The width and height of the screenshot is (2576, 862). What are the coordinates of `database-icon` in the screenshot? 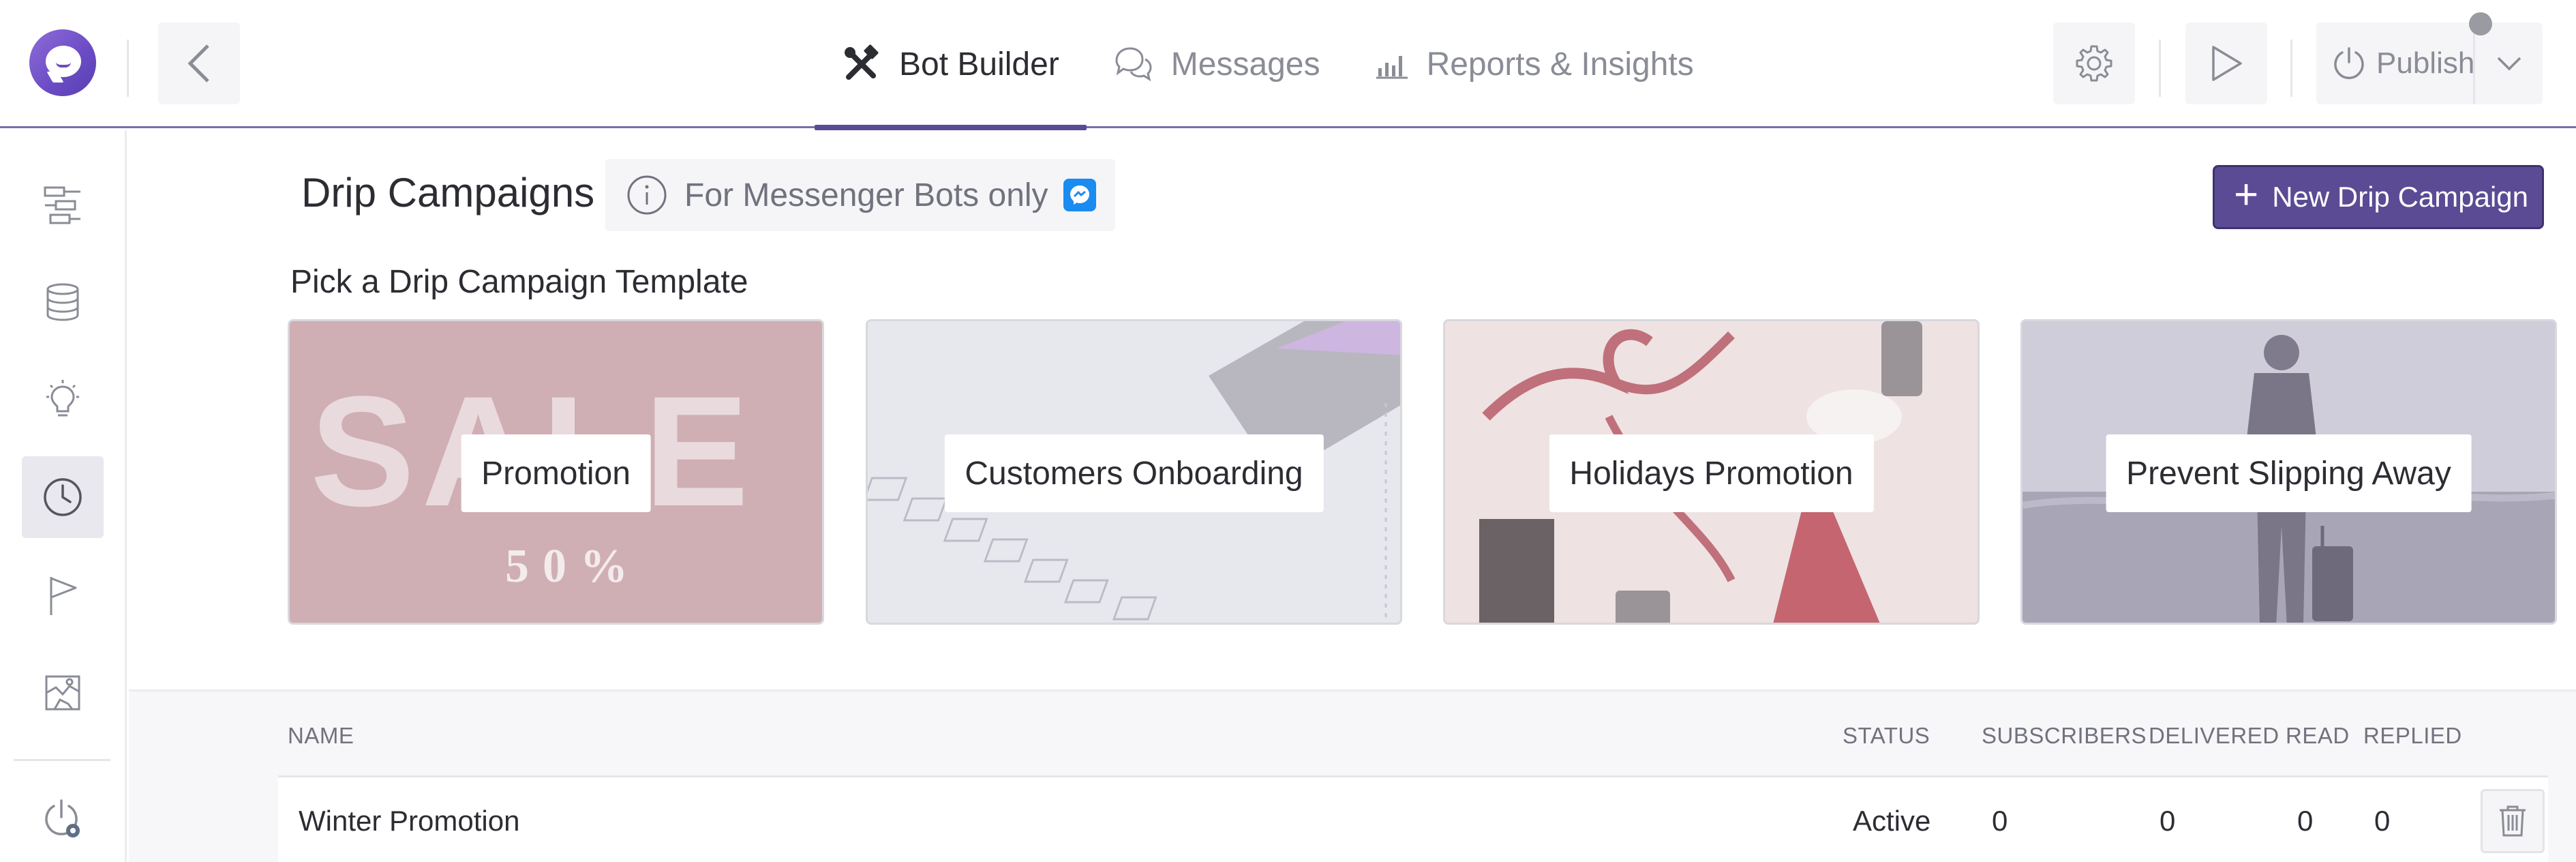 It's located at (62, 302).